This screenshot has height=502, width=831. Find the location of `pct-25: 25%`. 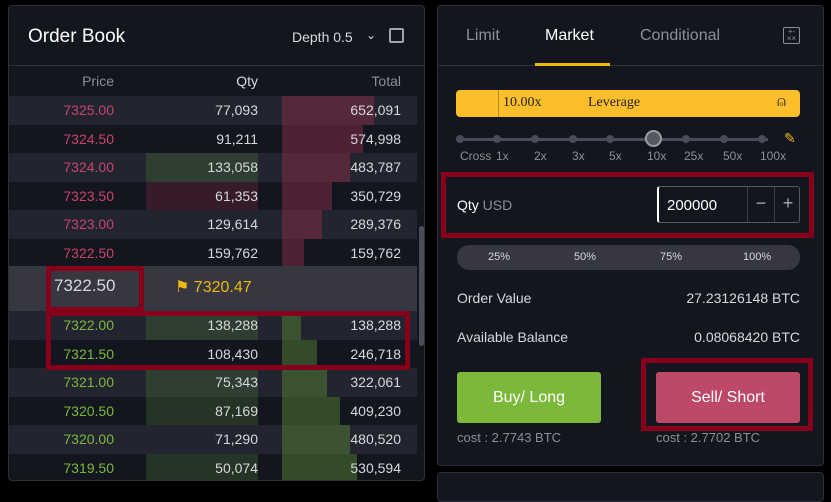

pct-25: 25% is located at coordinates (499, 257).